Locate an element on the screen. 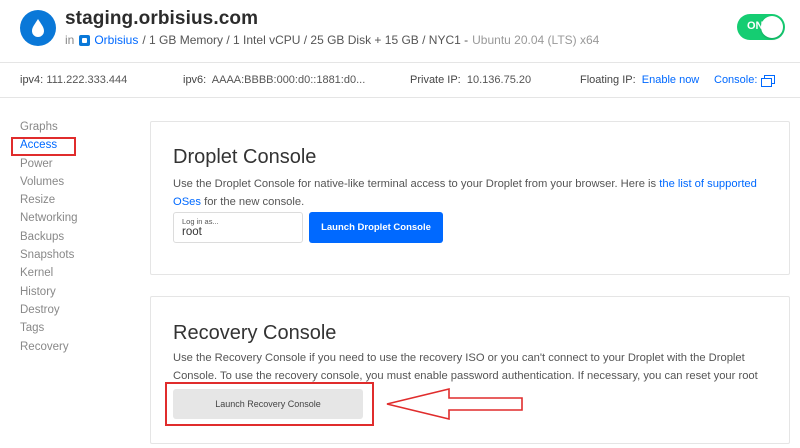  droplet-name: staging.orbisius.com is located at coordinates (162, 18).